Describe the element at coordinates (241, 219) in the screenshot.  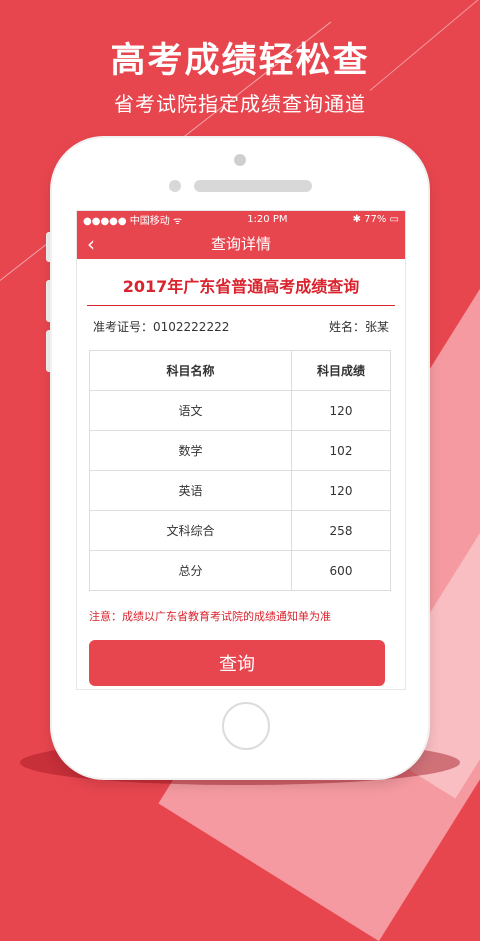
I see `status-bar: ●●●●● 中国移动 ᯤ 1:20 PM ✱ 77% ▭` at that location.